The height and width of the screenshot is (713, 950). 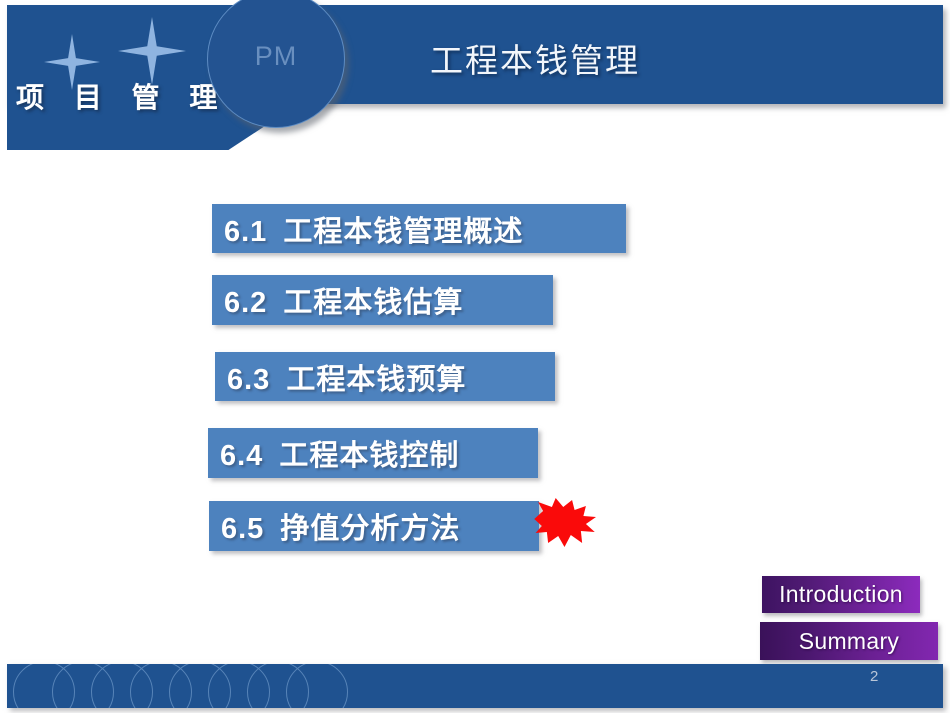 I want to click on agenda-item-label: 6.1 工程本钱管理概述, so click(x=367, y=229).